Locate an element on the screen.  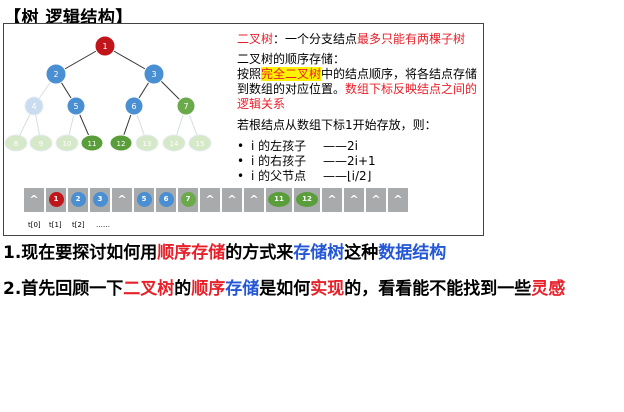
array-cell: 1 is located at coordinates (56, 200).